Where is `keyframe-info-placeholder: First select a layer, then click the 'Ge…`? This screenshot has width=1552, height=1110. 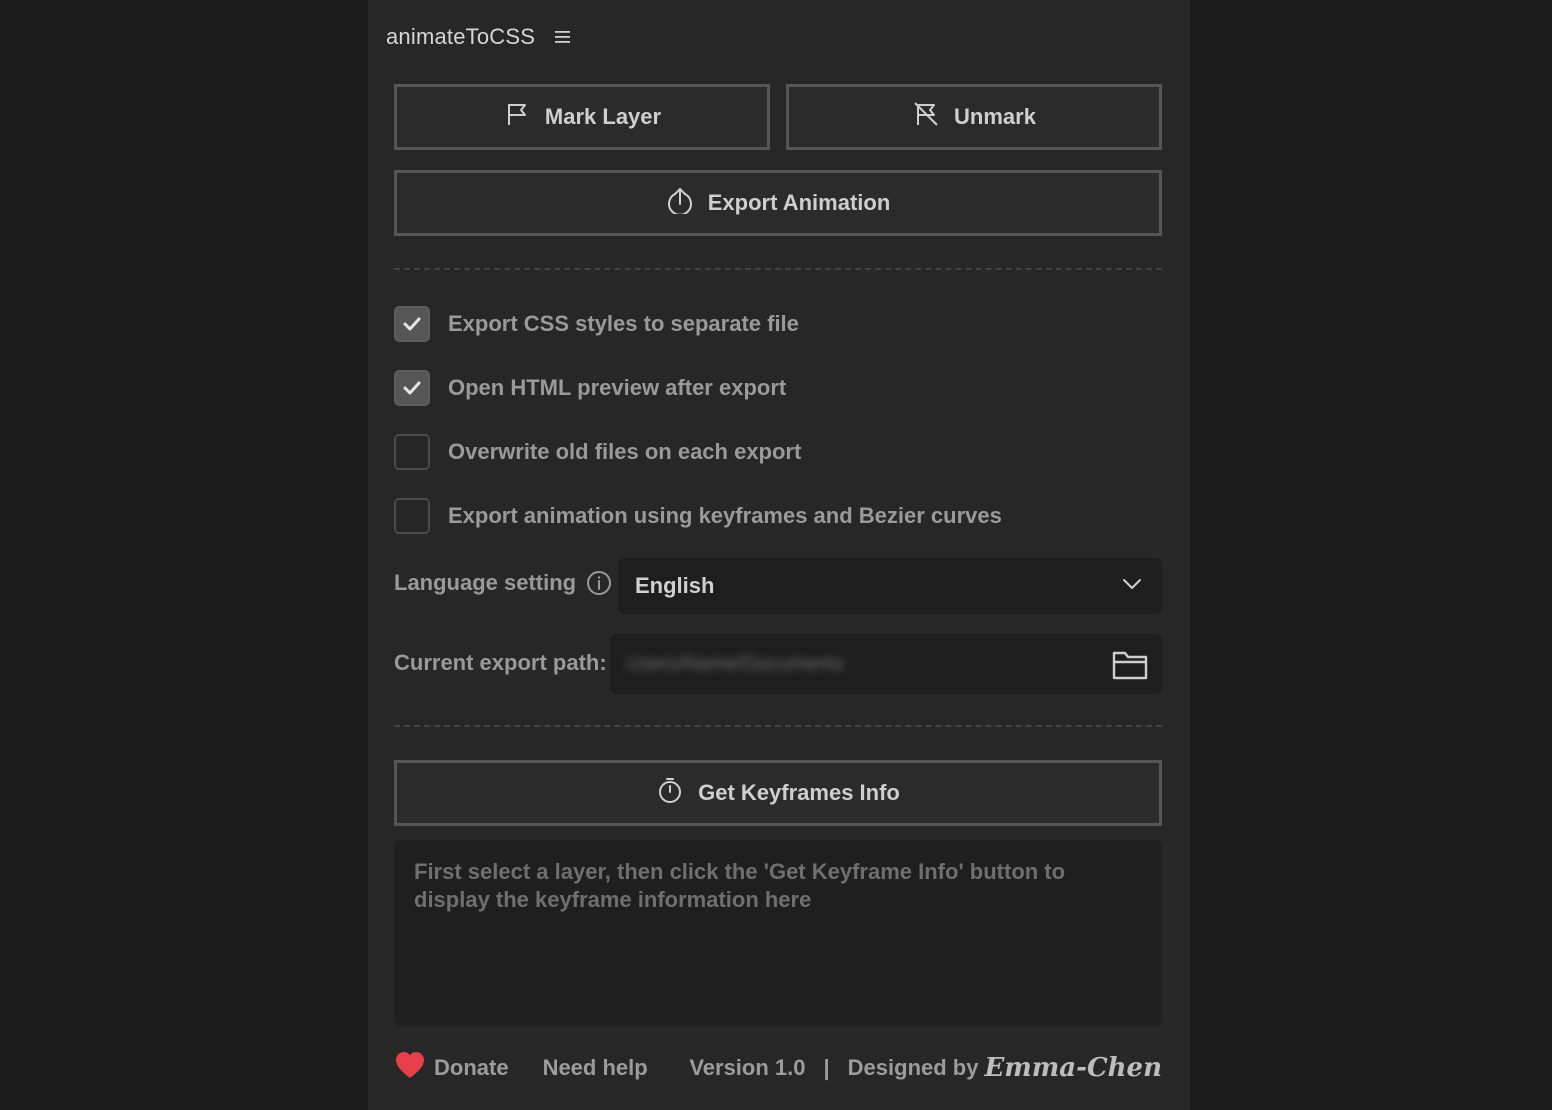
keyframe-info-placeholder: First select a layer, then click the 'Ge… is located at coordinates (740, 885).